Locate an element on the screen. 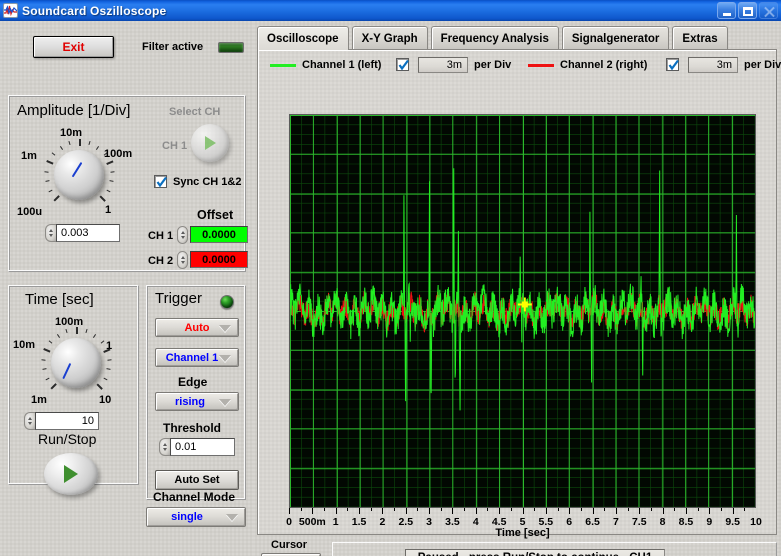  auto-set-button: Auto Set is located at coordinates (197, 480).